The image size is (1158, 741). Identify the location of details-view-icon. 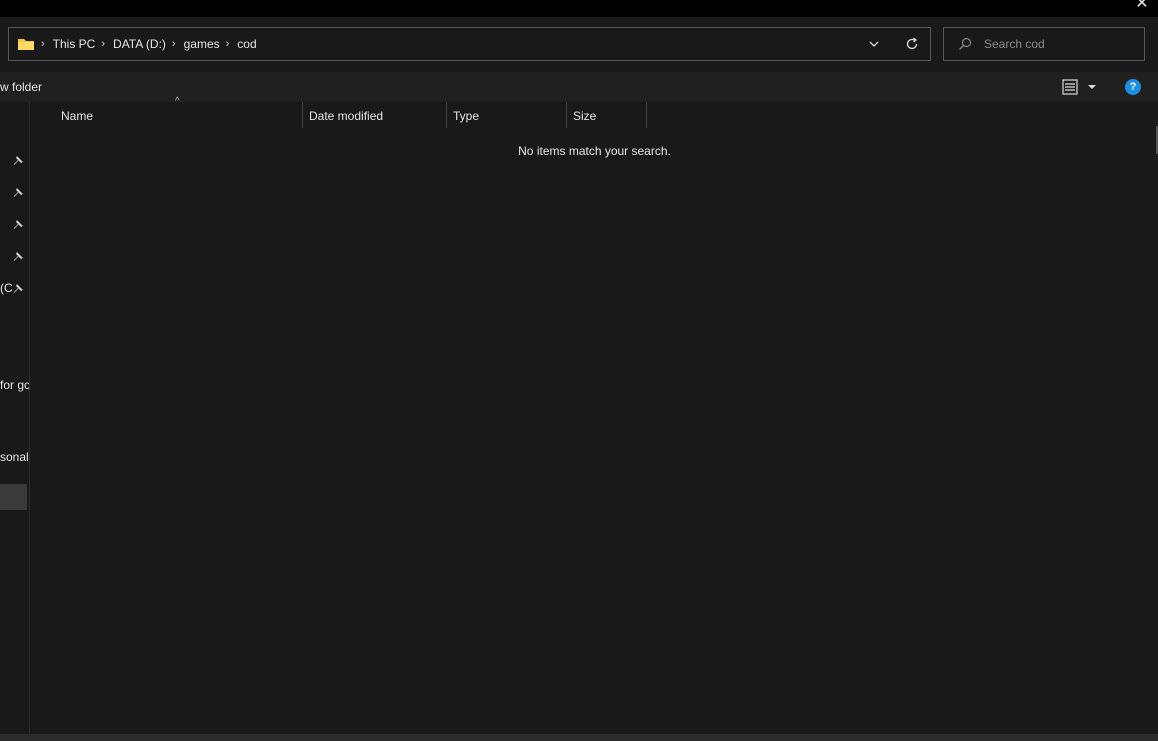
(1081, 87).